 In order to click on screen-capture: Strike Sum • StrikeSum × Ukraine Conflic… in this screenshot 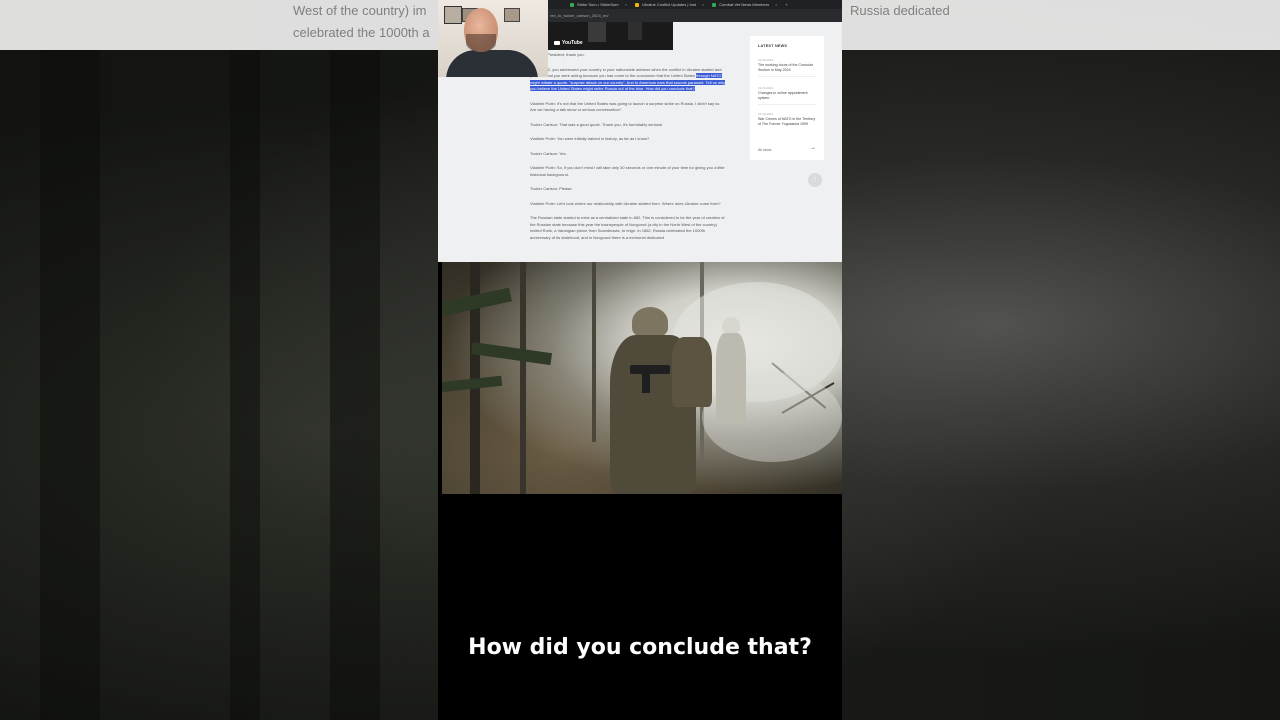, I will do `click(640, 131)`.